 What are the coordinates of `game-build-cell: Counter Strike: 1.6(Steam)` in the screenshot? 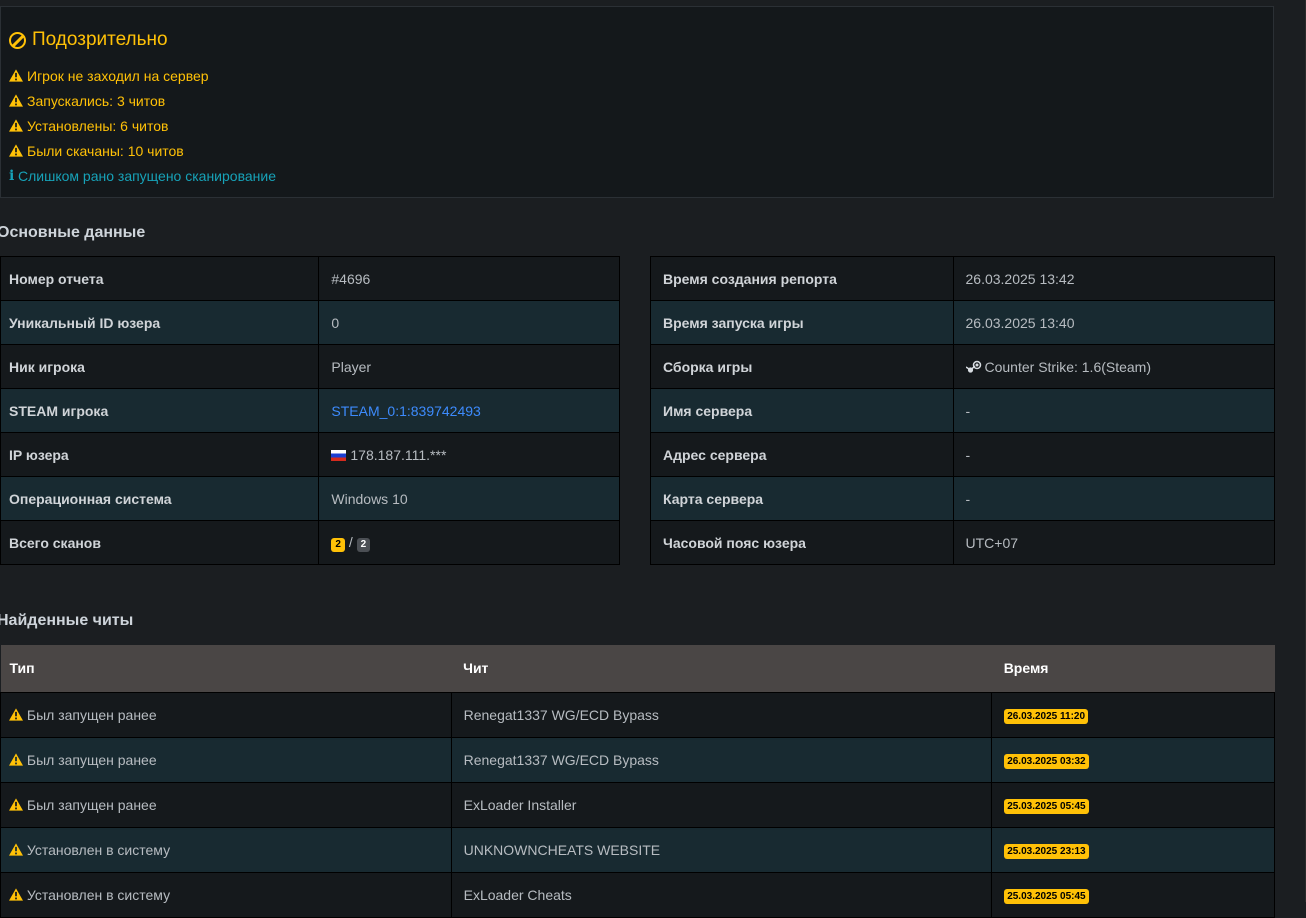 It's located at (1113, 366).